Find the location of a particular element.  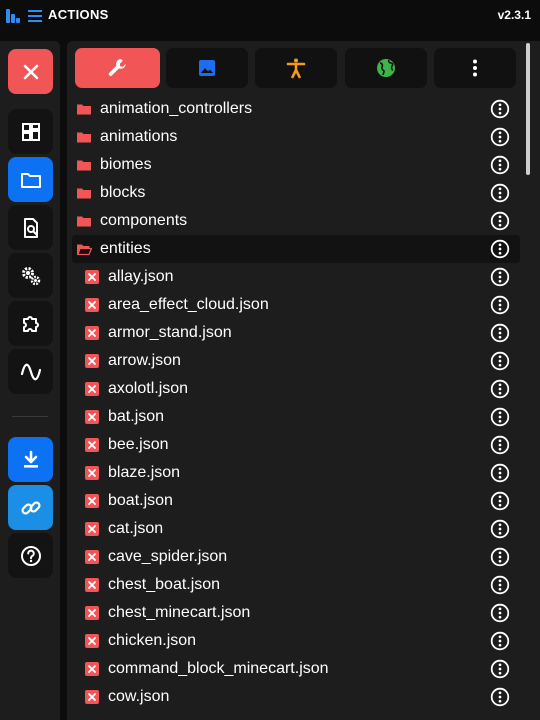

tab-image is located at coordinates (207, 68).